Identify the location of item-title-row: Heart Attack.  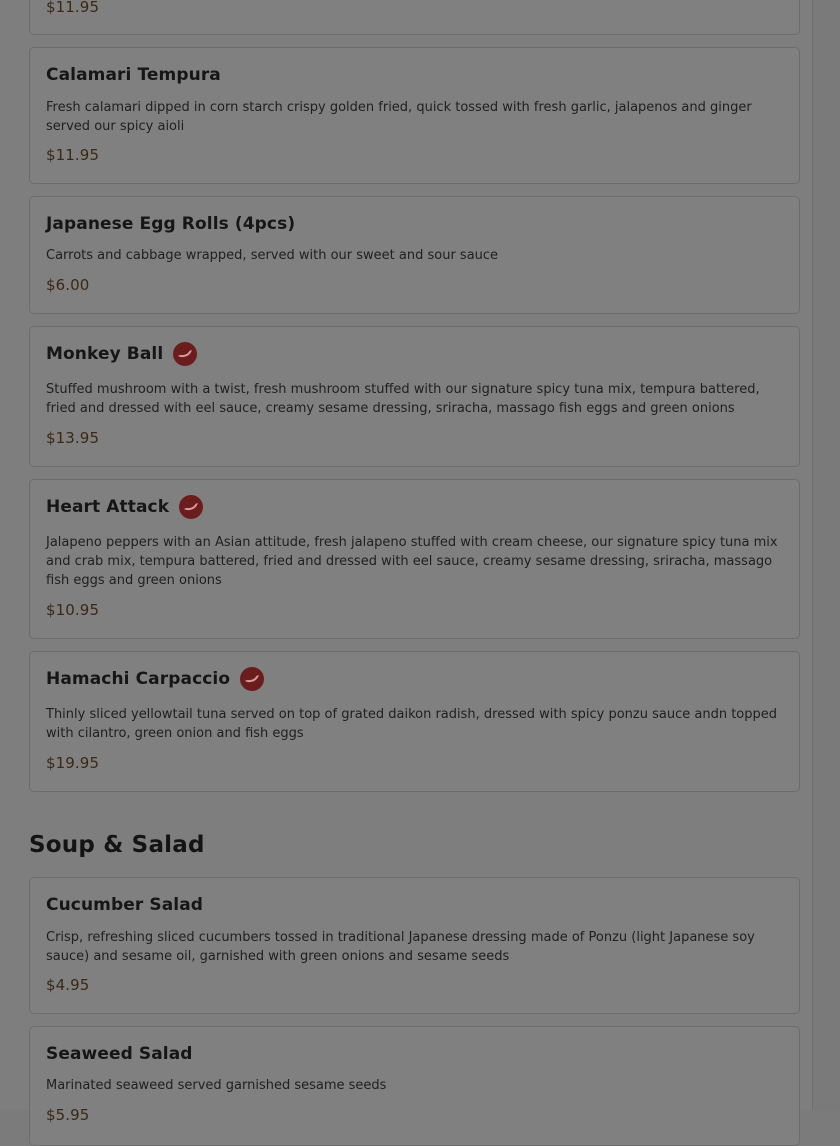
(125, 507).